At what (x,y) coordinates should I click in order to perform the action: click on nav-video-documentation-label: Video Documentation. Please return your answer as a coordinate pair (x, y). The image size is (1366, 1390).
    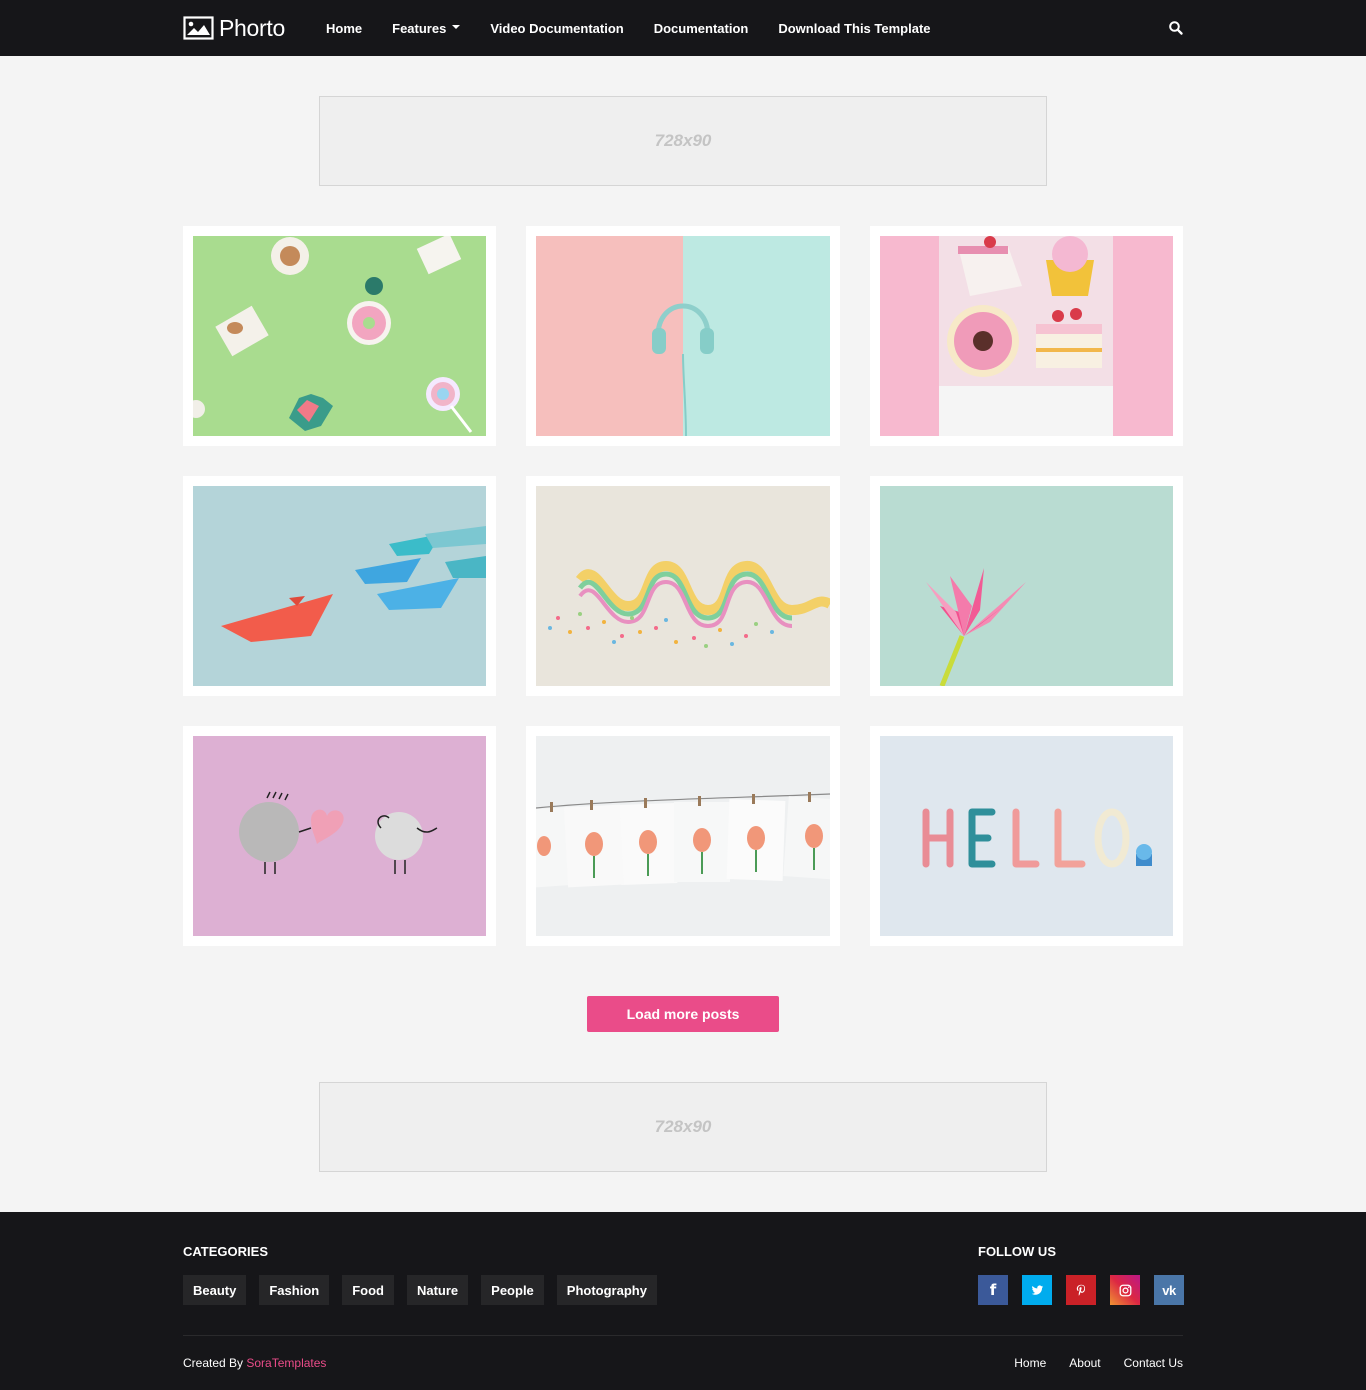
    Looking at the image, I should click on (557, 28).